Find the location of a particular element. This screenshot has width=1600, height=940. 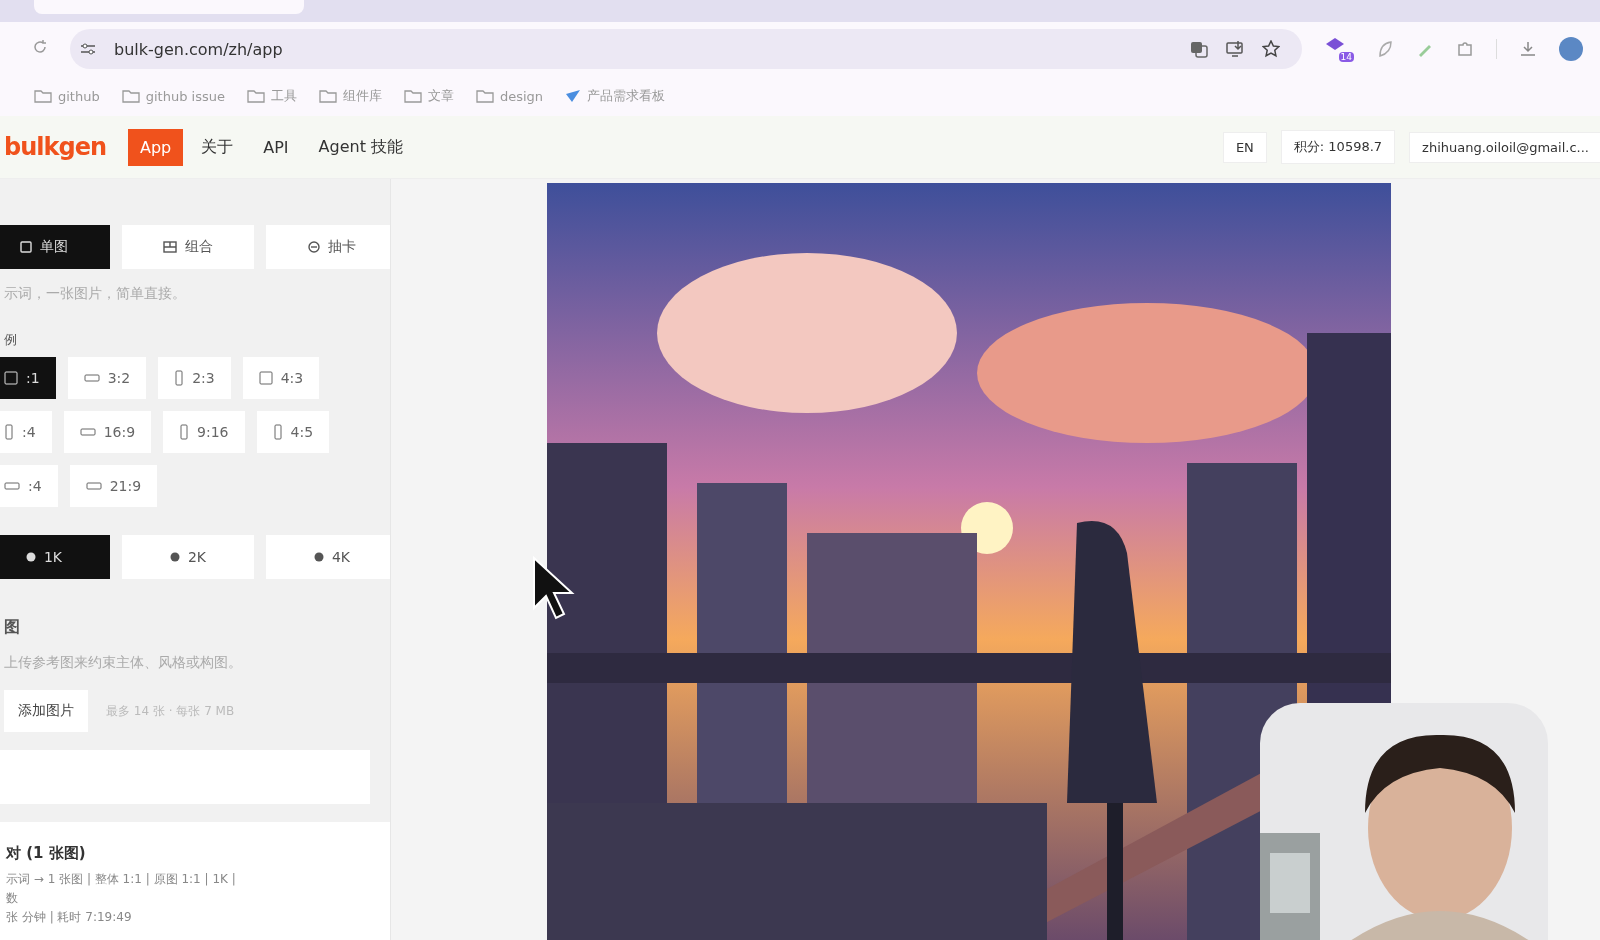

download-icon is located at coordinates (1528, 49).